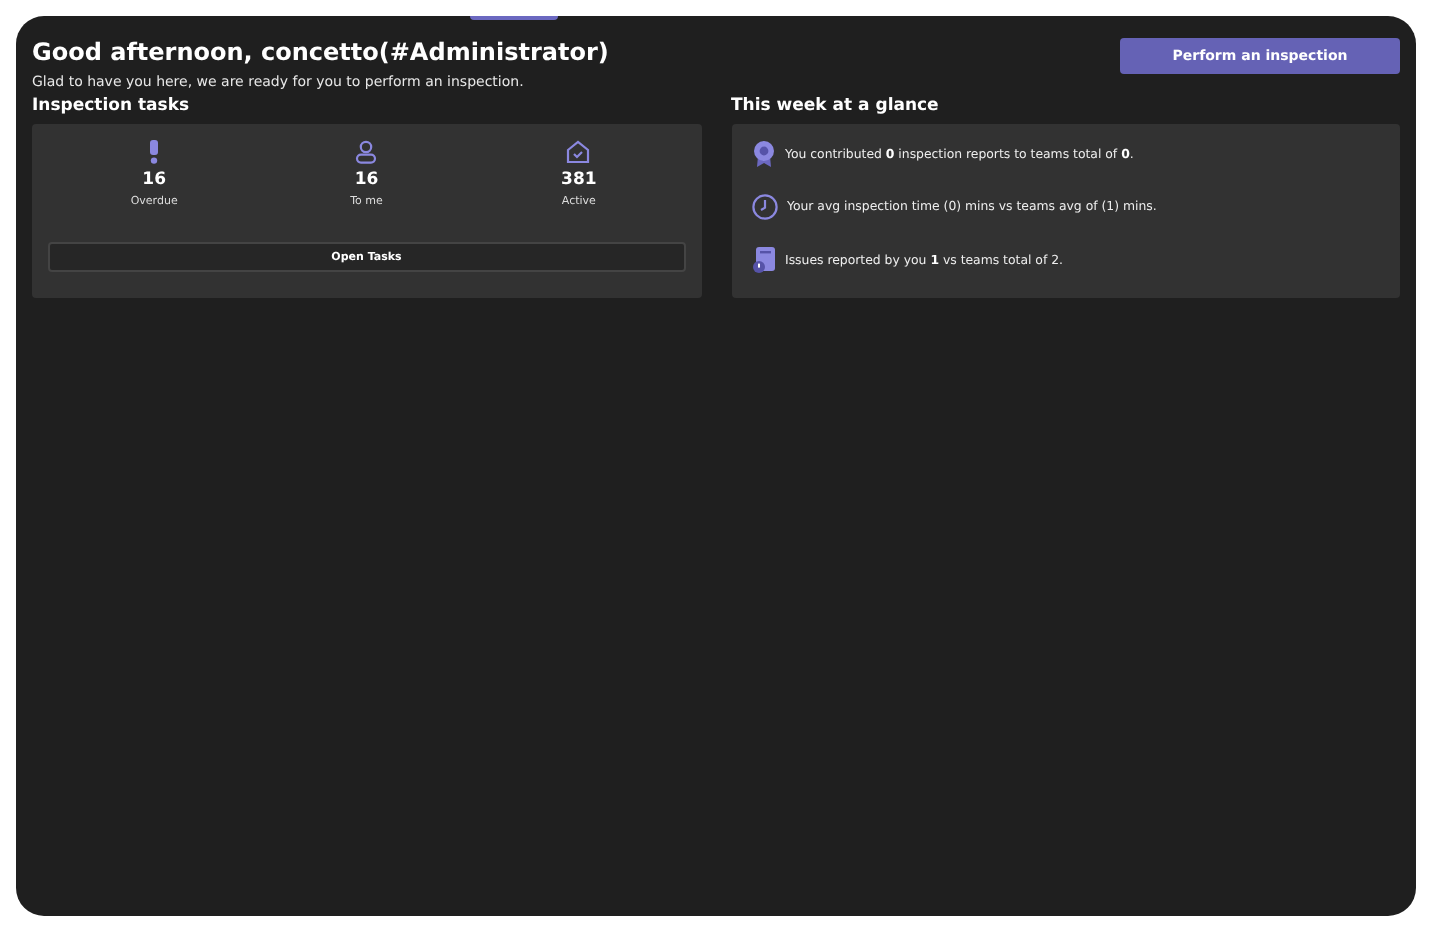  I want to click on person-icon, so click(366, 152).